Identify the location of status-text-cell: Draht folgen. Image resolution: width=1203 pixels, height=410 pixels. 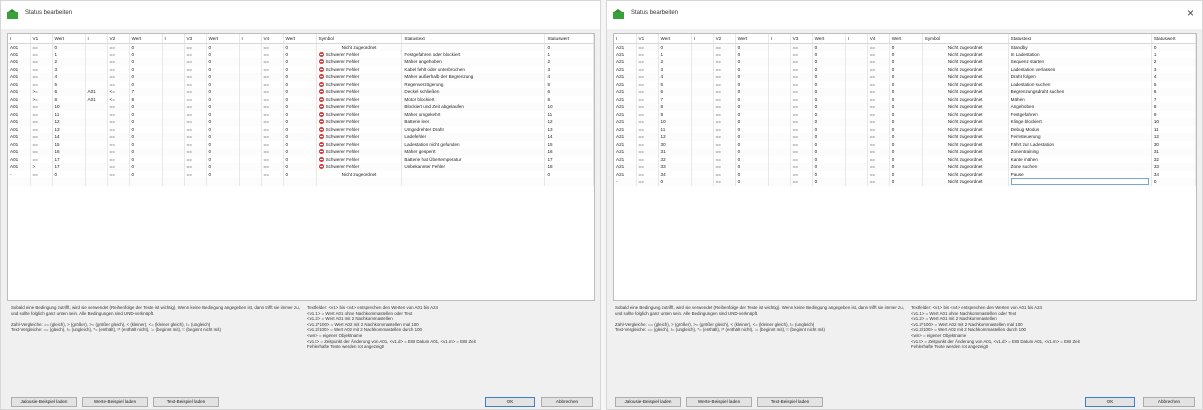
(1080, 77).